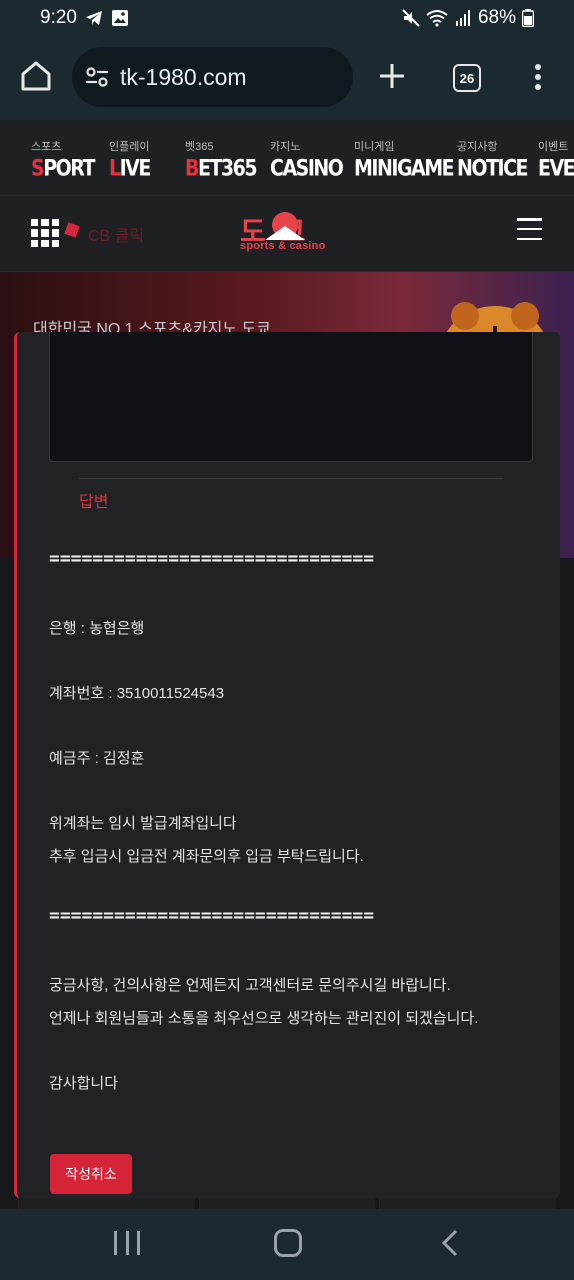 This screenshot has height=1280, width=574. What do you see at coordinates (287, 18) in the screenshot?
I see `status-bar: 9:20 68%` at bounding box center [287, 18].